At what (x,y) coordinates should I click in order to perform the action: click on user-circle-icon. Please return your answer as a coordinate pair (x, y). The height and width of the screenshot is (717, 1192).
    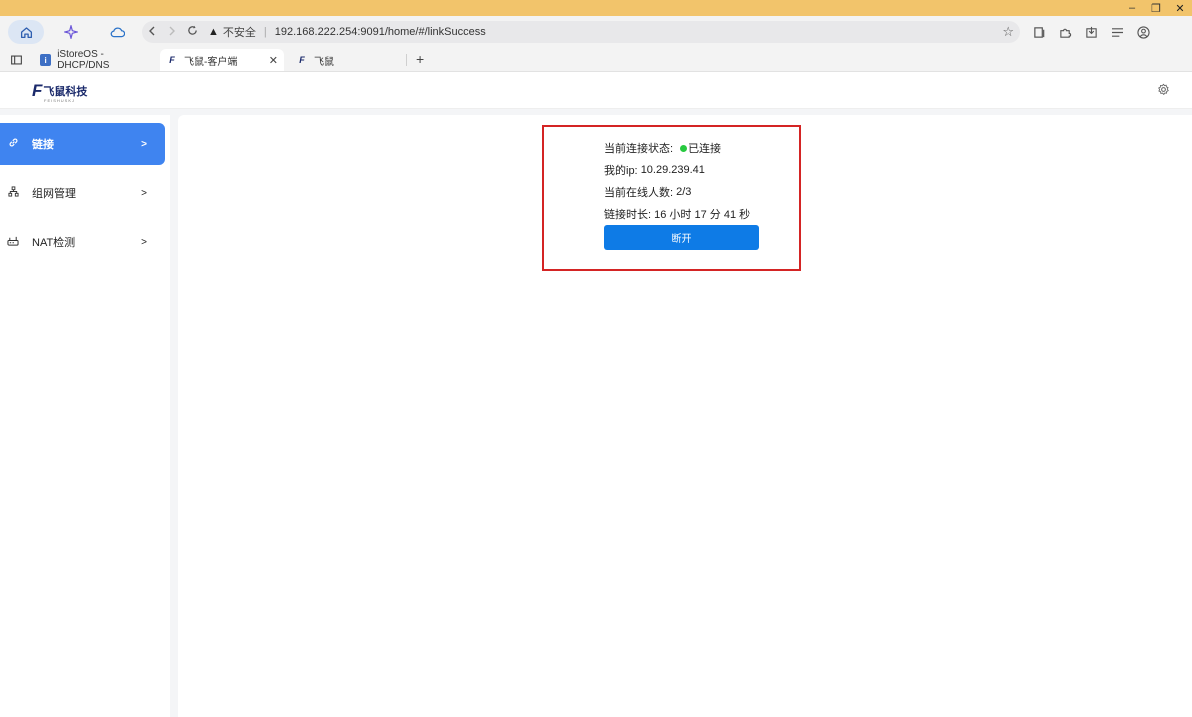
    Looking at the image, I should click on (1143, 32).